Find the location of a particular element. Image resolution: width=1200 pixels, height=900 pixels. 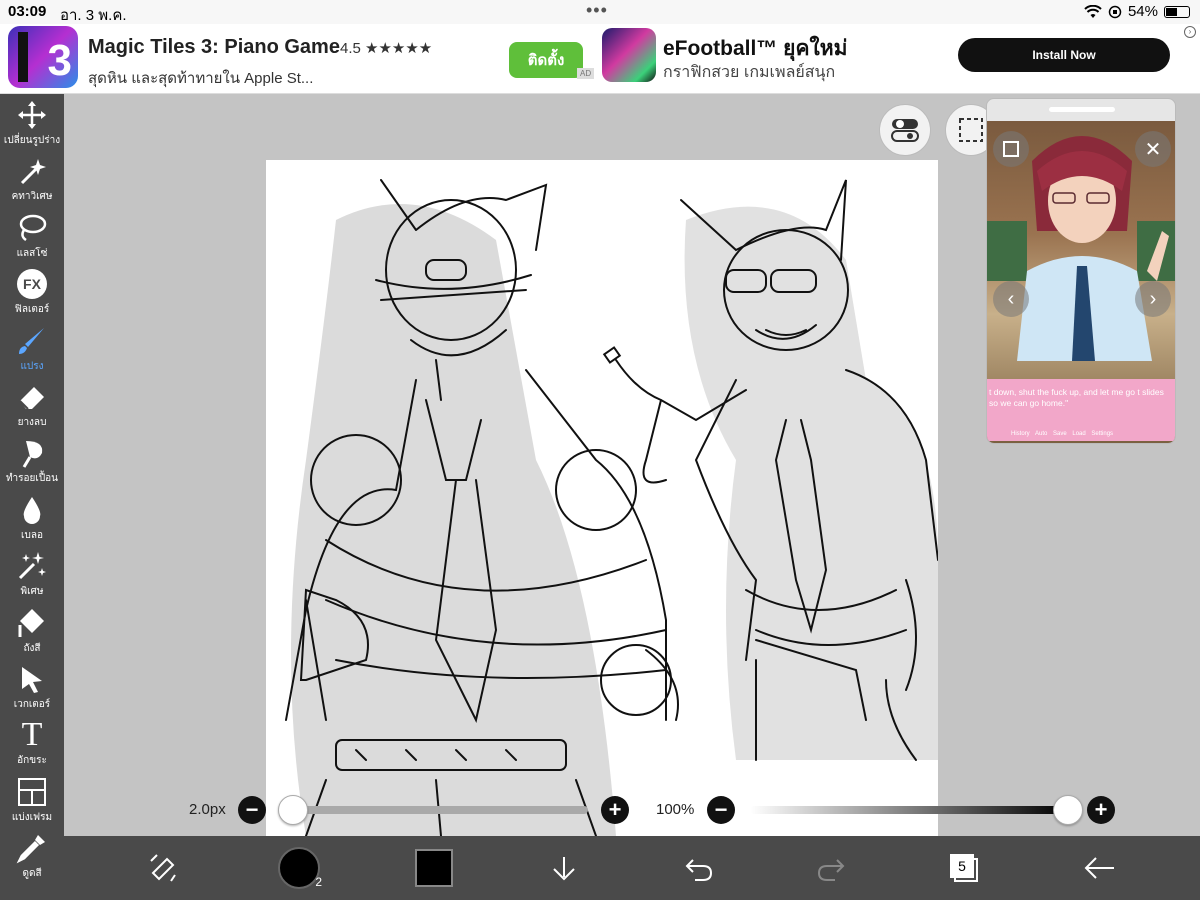

tool-eraser: ยางลบ is located at coordinates (32, 408).